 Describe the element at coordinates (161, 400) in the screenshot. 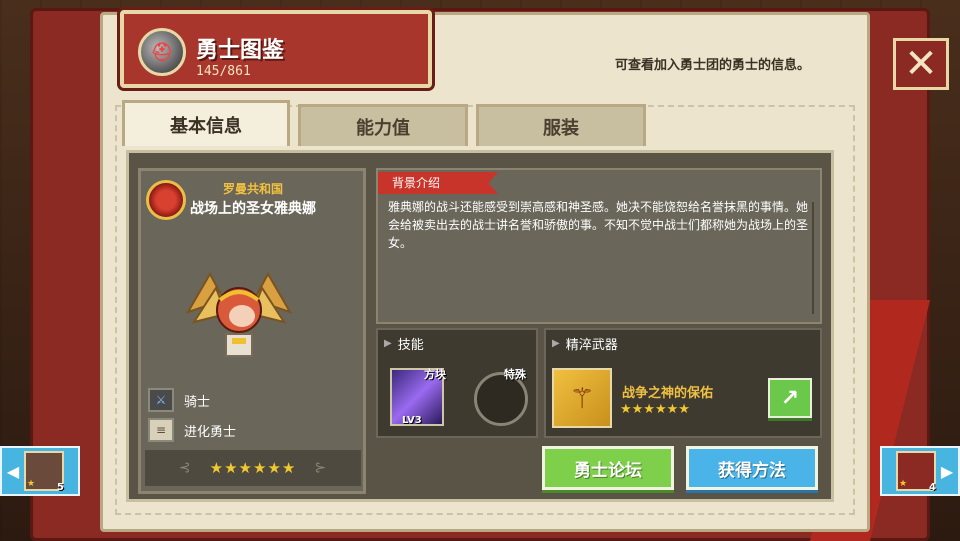

I see `knight-class-icon: ⚔` at that location.